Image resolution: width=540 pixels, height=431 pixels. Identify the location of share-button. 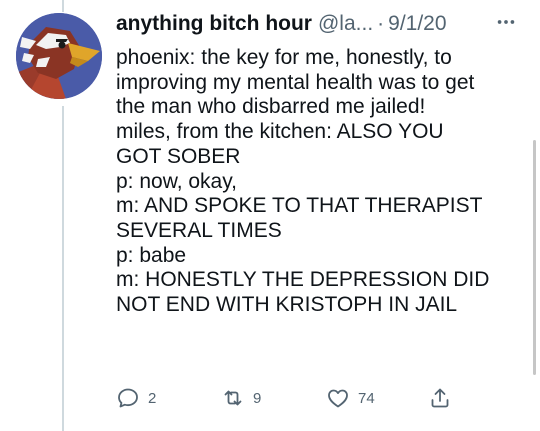
(440, 398).